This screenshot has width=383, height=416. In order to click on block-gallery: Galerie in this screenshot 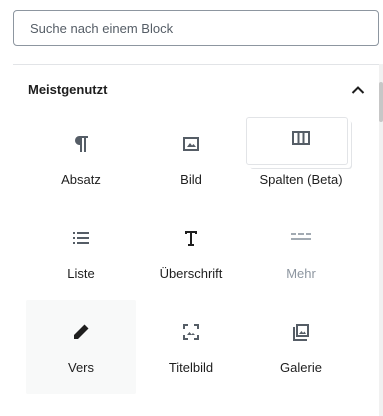, I will do `click(301, 347)`.